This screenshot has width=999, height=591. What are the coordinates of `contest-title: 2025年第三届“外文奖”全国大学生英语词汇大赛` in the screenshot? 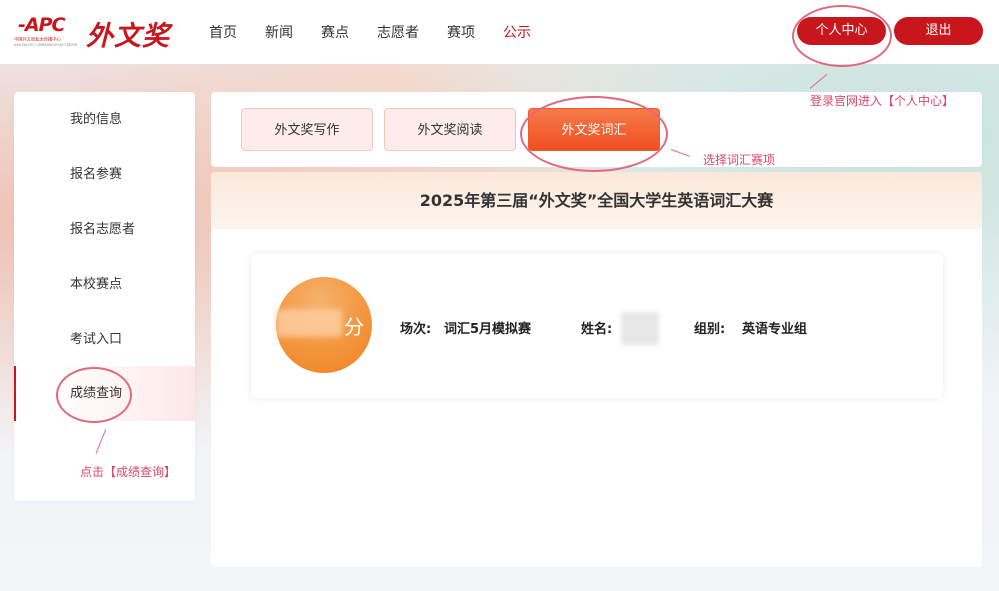 It's located at (596, 200).